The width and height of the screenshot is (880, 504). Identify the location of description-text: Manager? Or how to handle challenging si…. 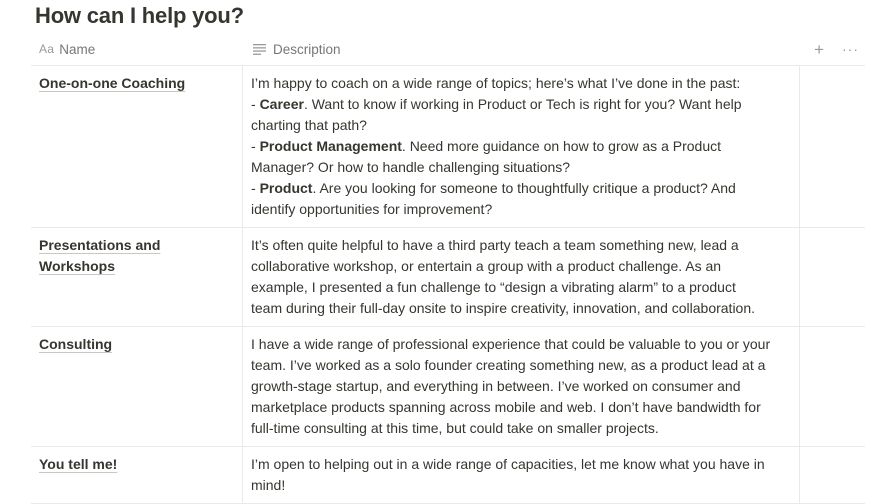
(411, 167).